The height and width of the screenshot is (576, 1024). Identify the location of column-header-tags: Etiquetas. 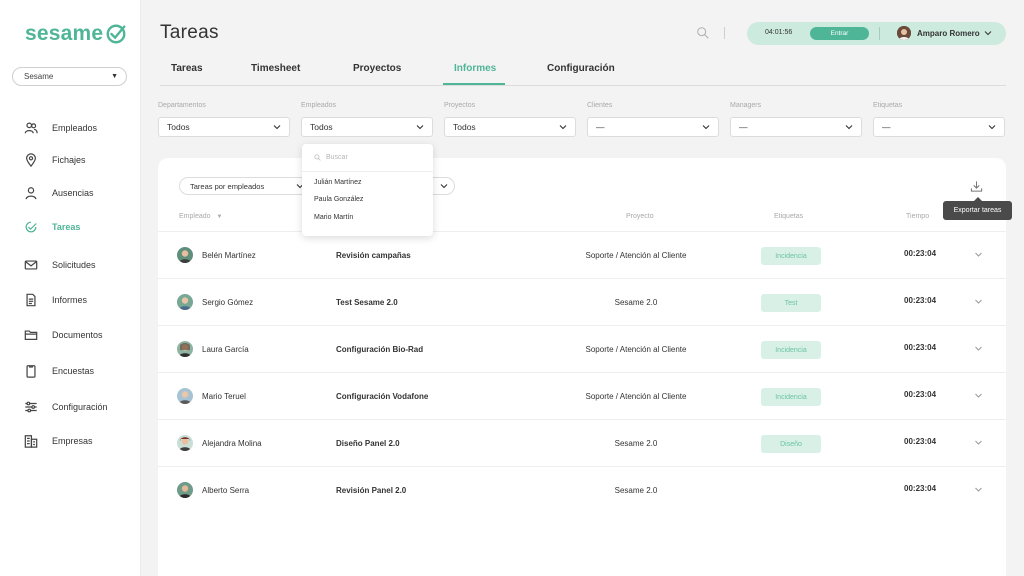
(789, 216).